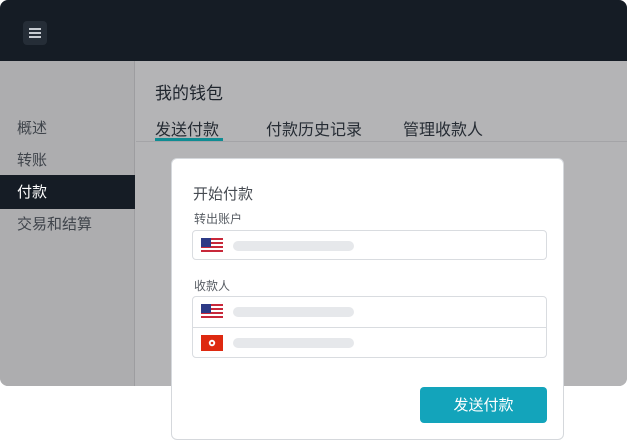 This screenshot has height=442, width=628. Describe the element at coordinates (35, 33) in the screenshot. I see `hamburger-menu-icon` at that location.